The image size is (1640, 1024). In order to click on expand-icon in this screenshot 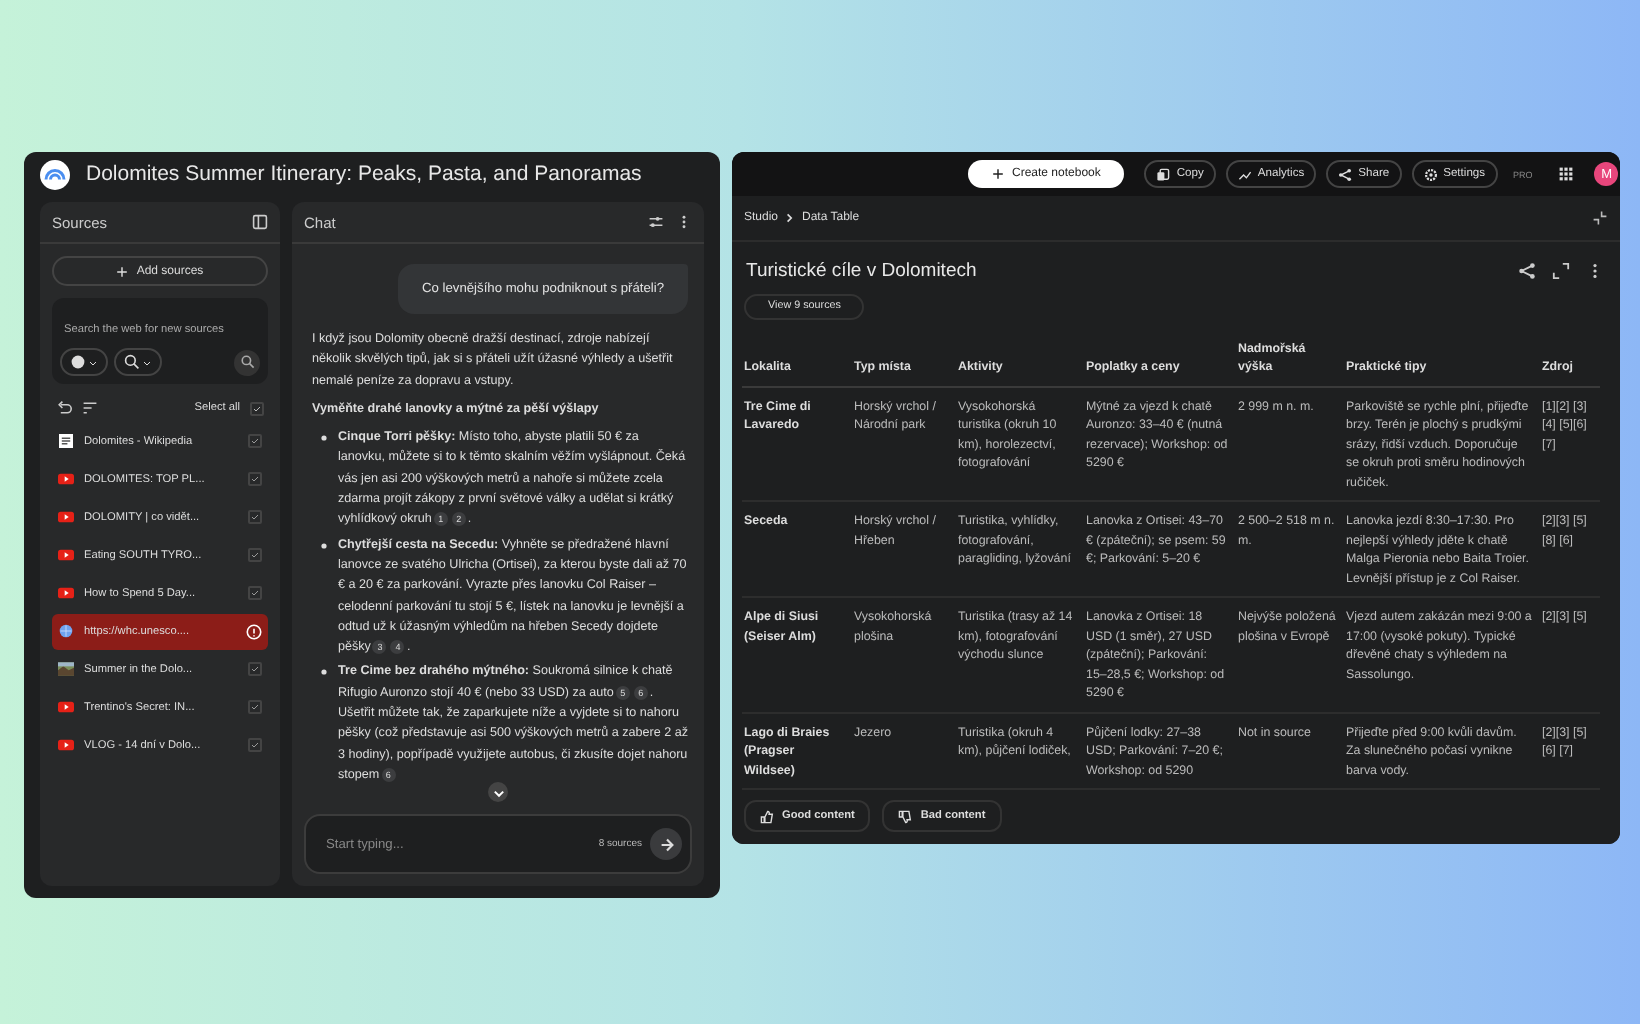, I will do `click(1561, 271)`.